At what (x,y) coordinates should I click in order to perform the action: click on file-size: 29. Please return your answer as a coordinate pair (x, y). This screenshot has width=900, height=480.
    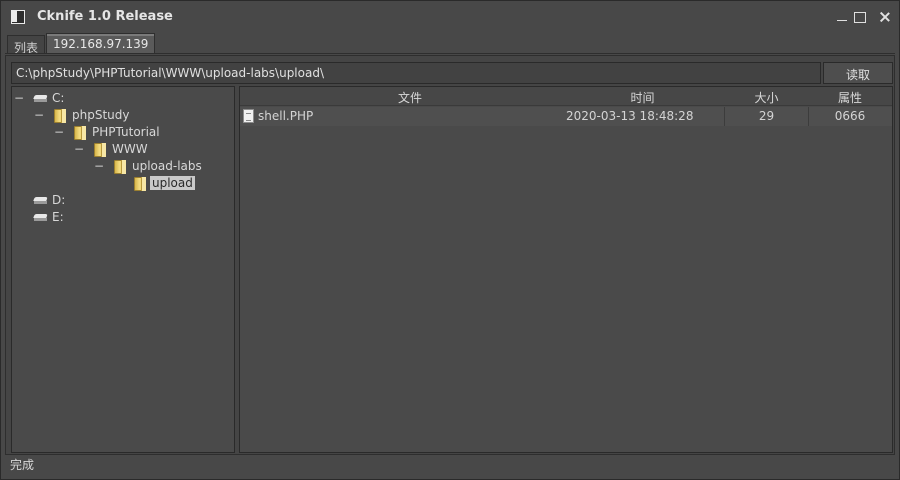
    Looking at the image, I should click on (766, 116).